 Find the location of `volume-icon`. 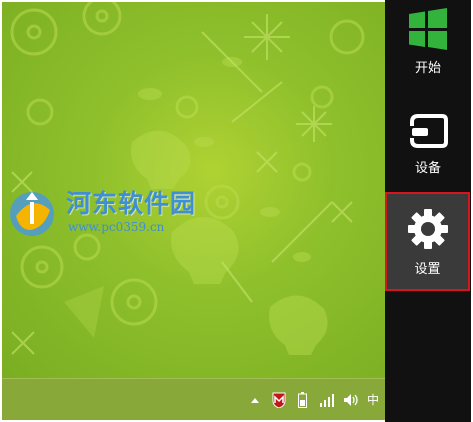

volume-icon is located at coordinates (351, 400).